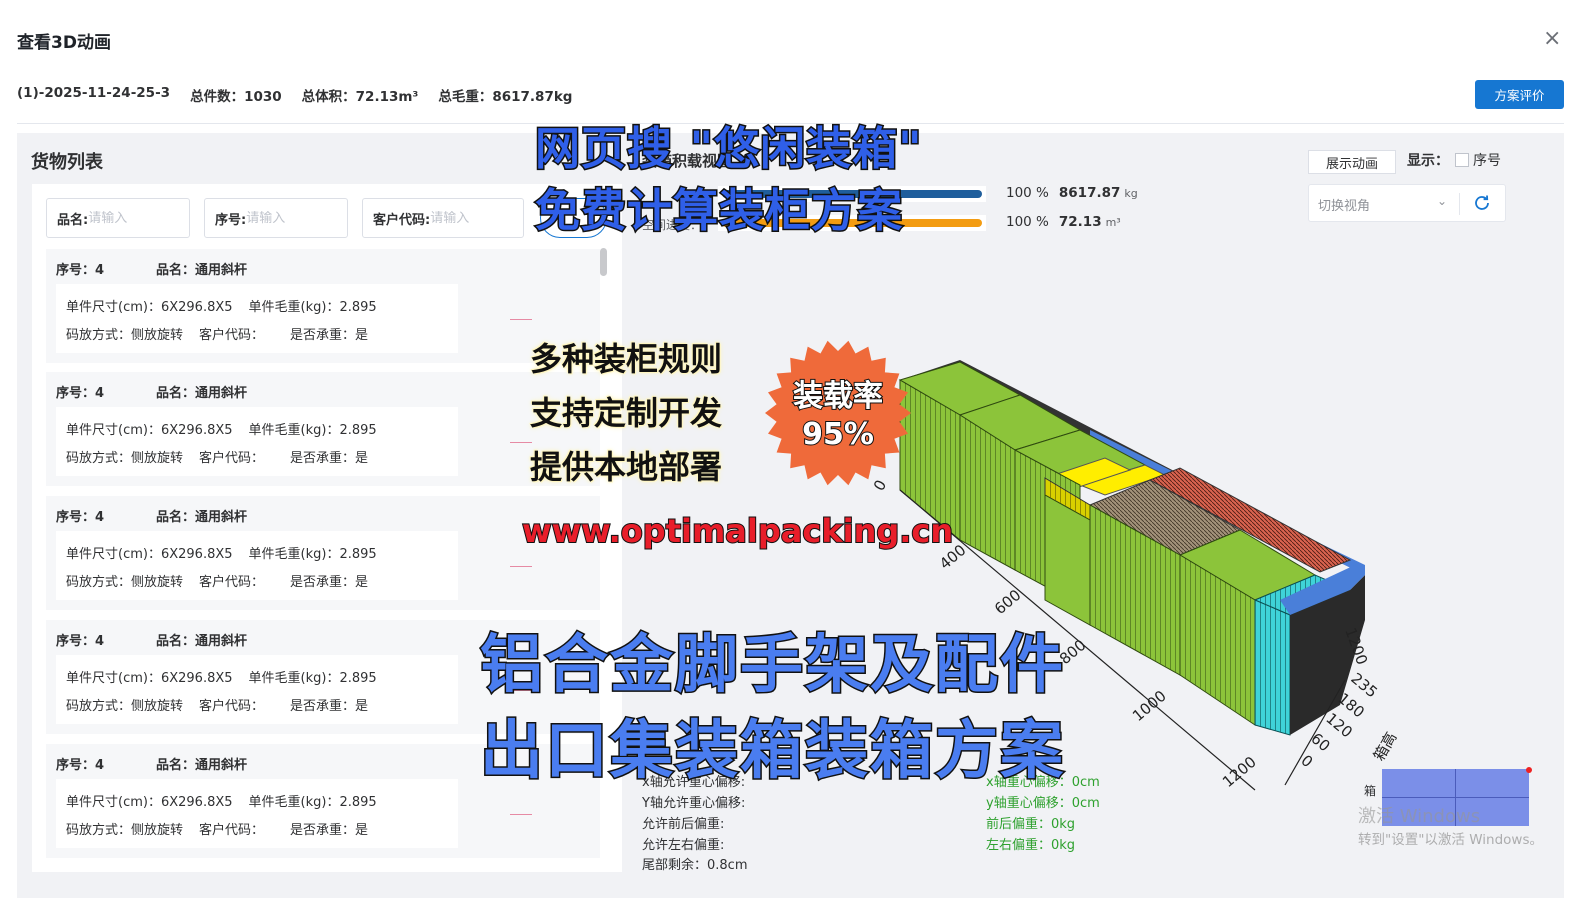 This screenshot has width=1589, height=898. What do you see at coordinates (1462, 160) in the screenshot?
I see `seq-checkbox` at bounding box center [1462, 160].